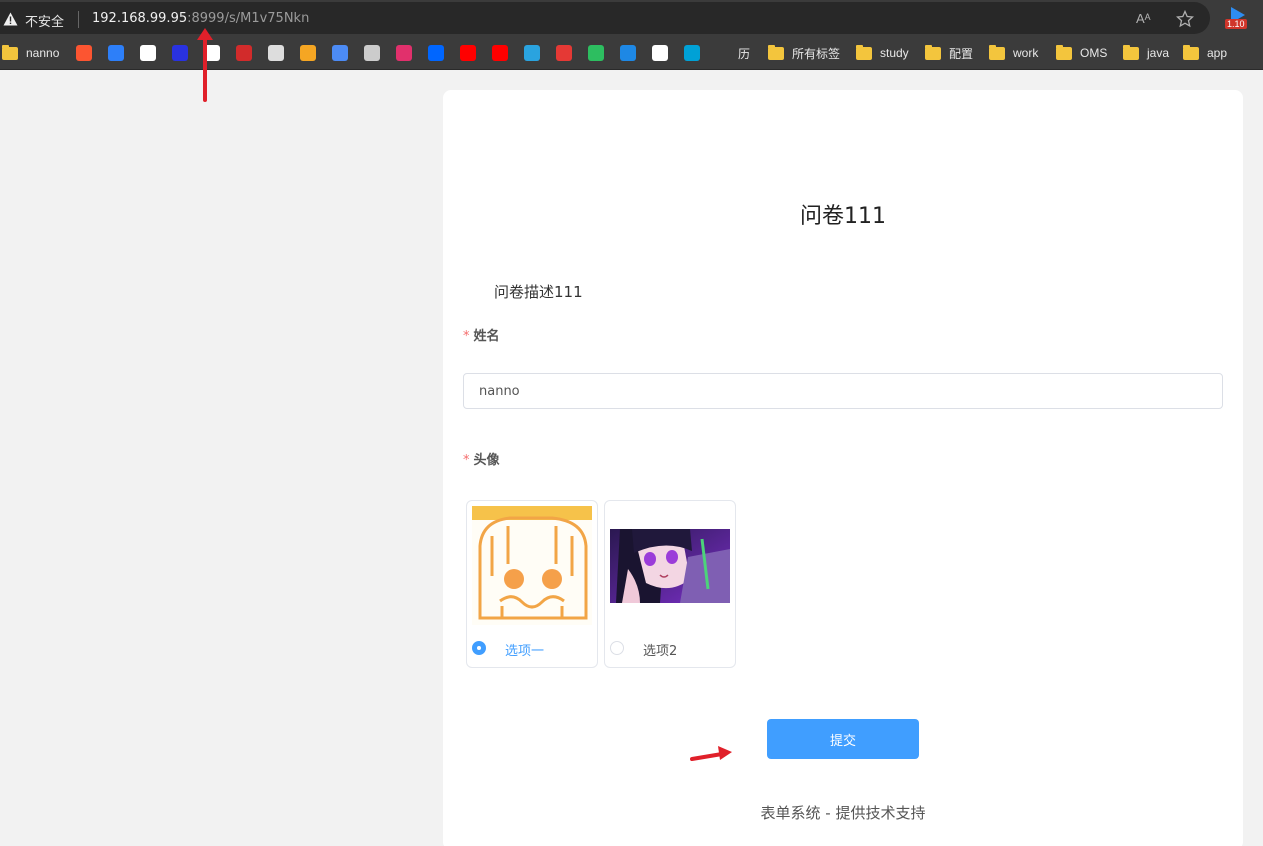 The height and width of the screenshot is (846, 1263). I want to click on bookmark-label: 所有标签, so click(816, 53).